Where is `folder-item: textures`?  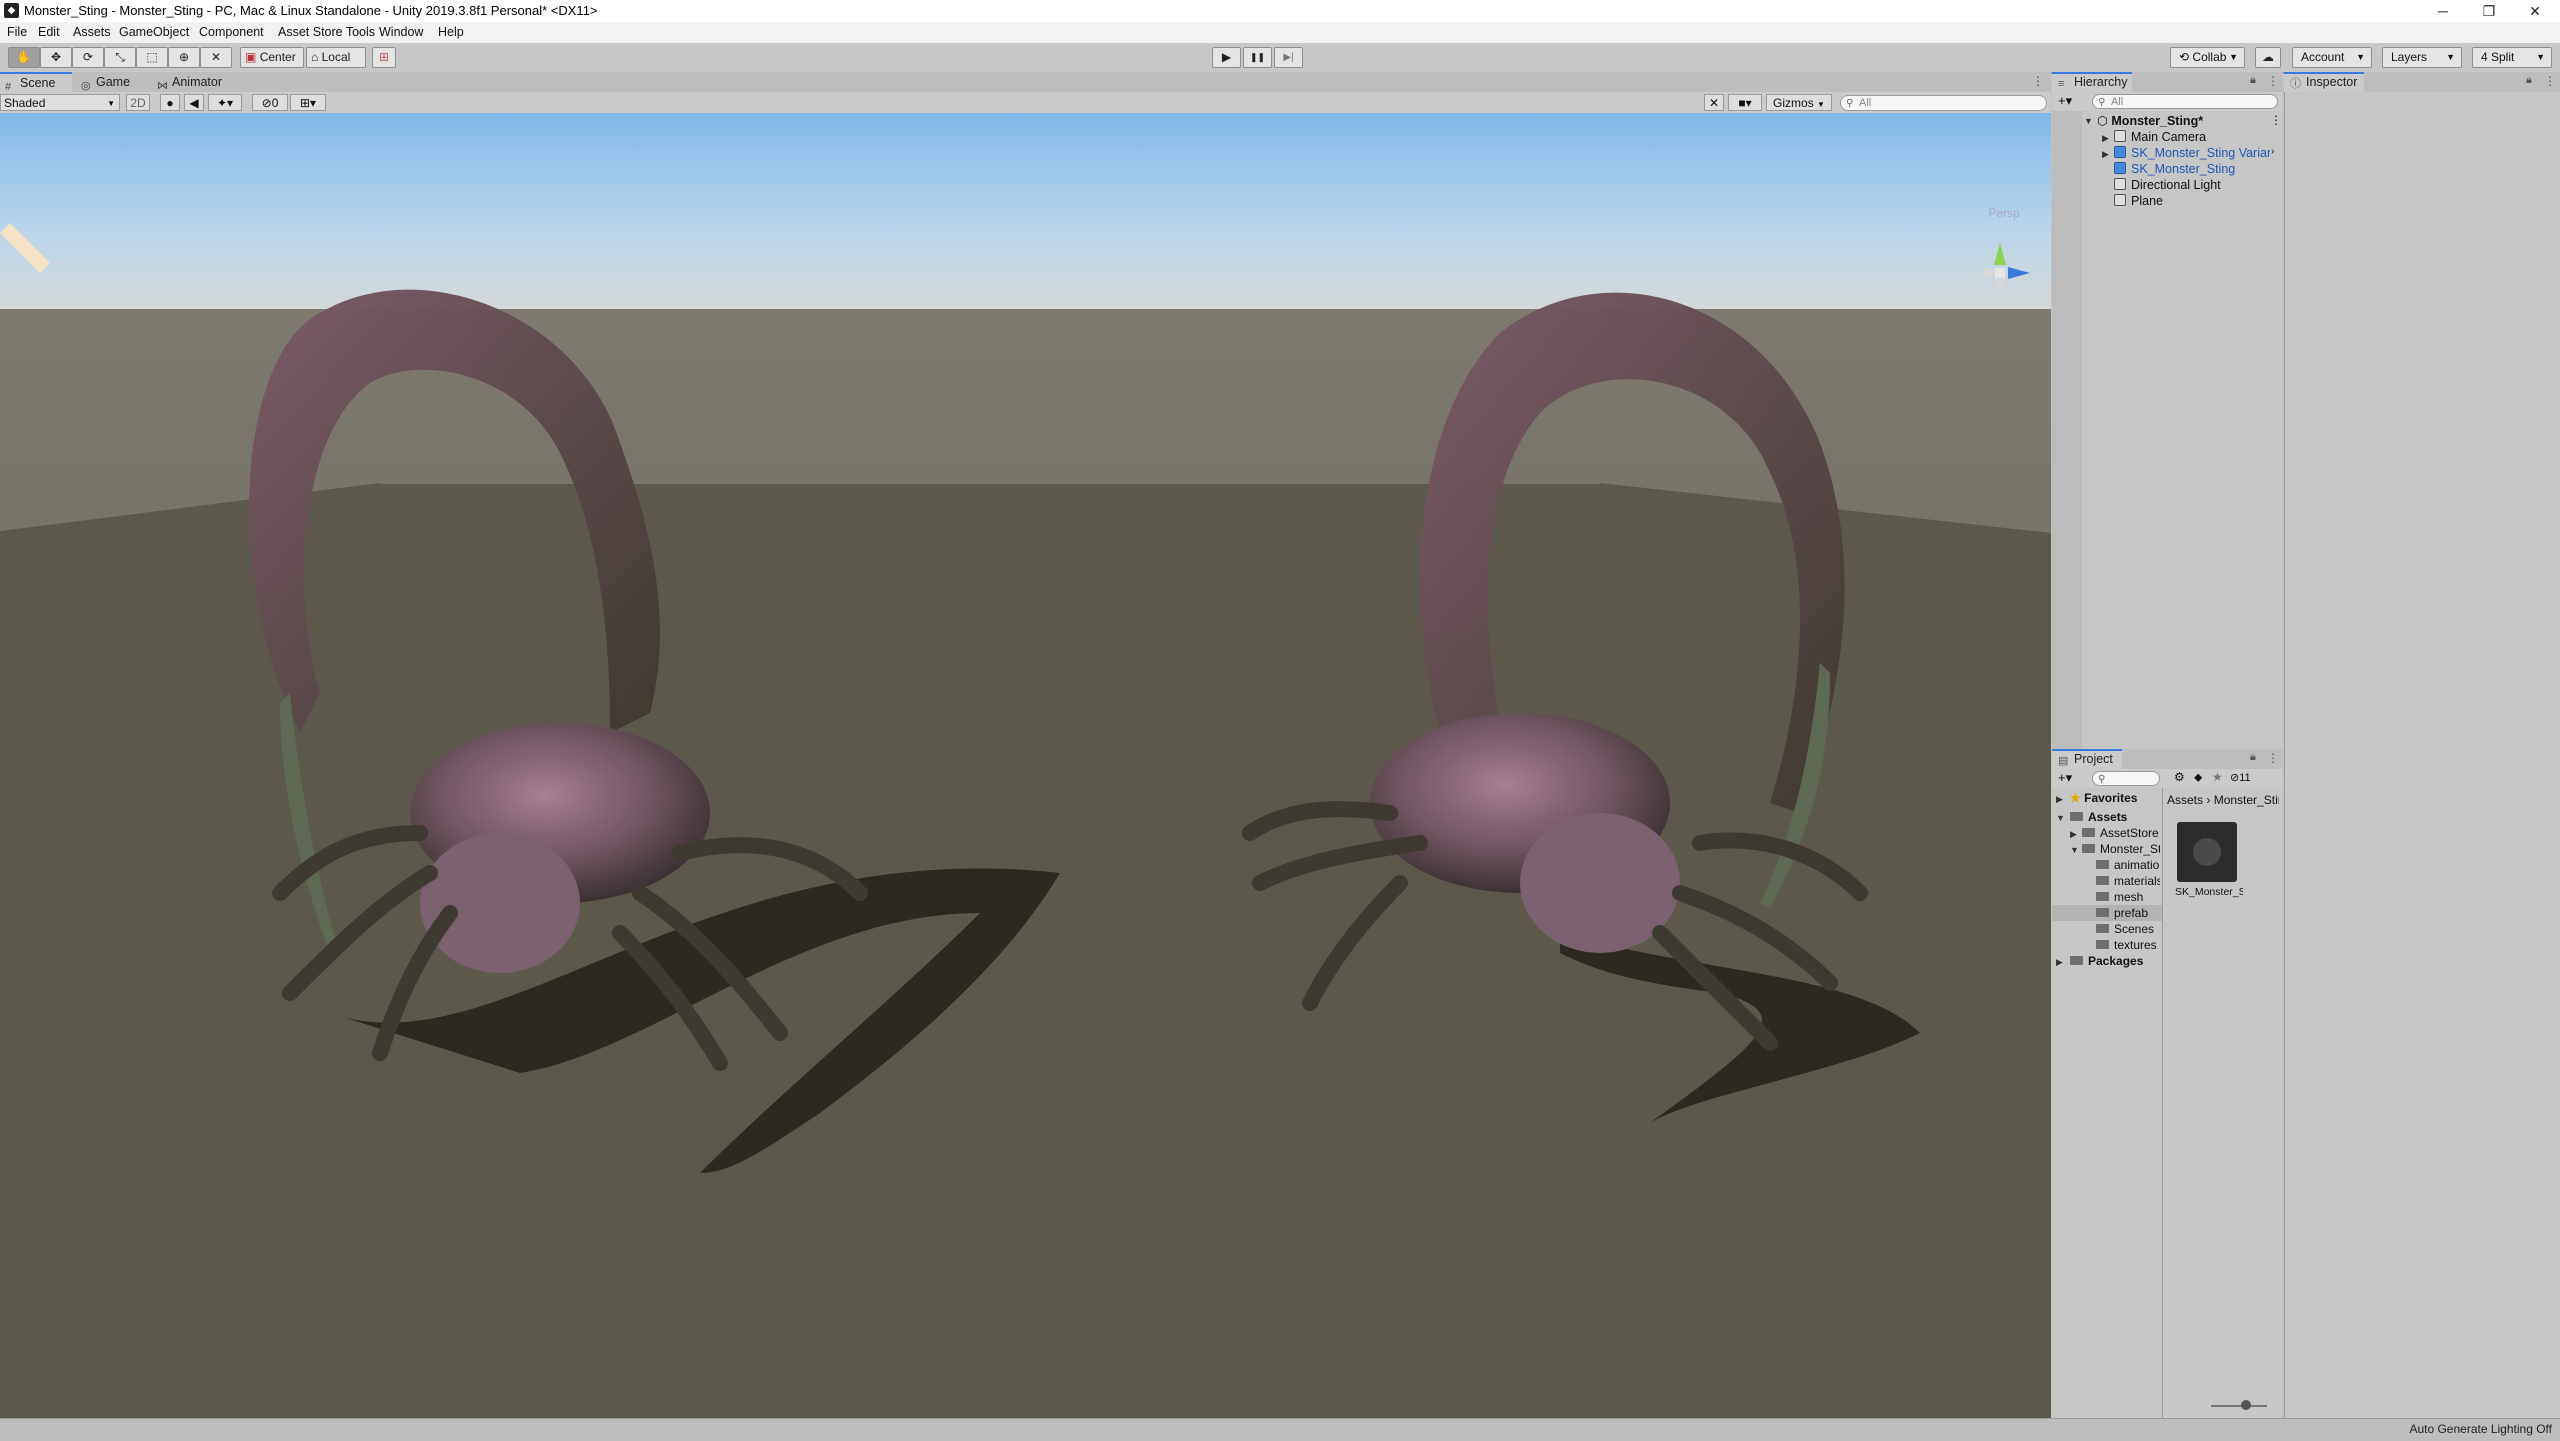
folder-item: textures is located at coordinates (2128, 945).